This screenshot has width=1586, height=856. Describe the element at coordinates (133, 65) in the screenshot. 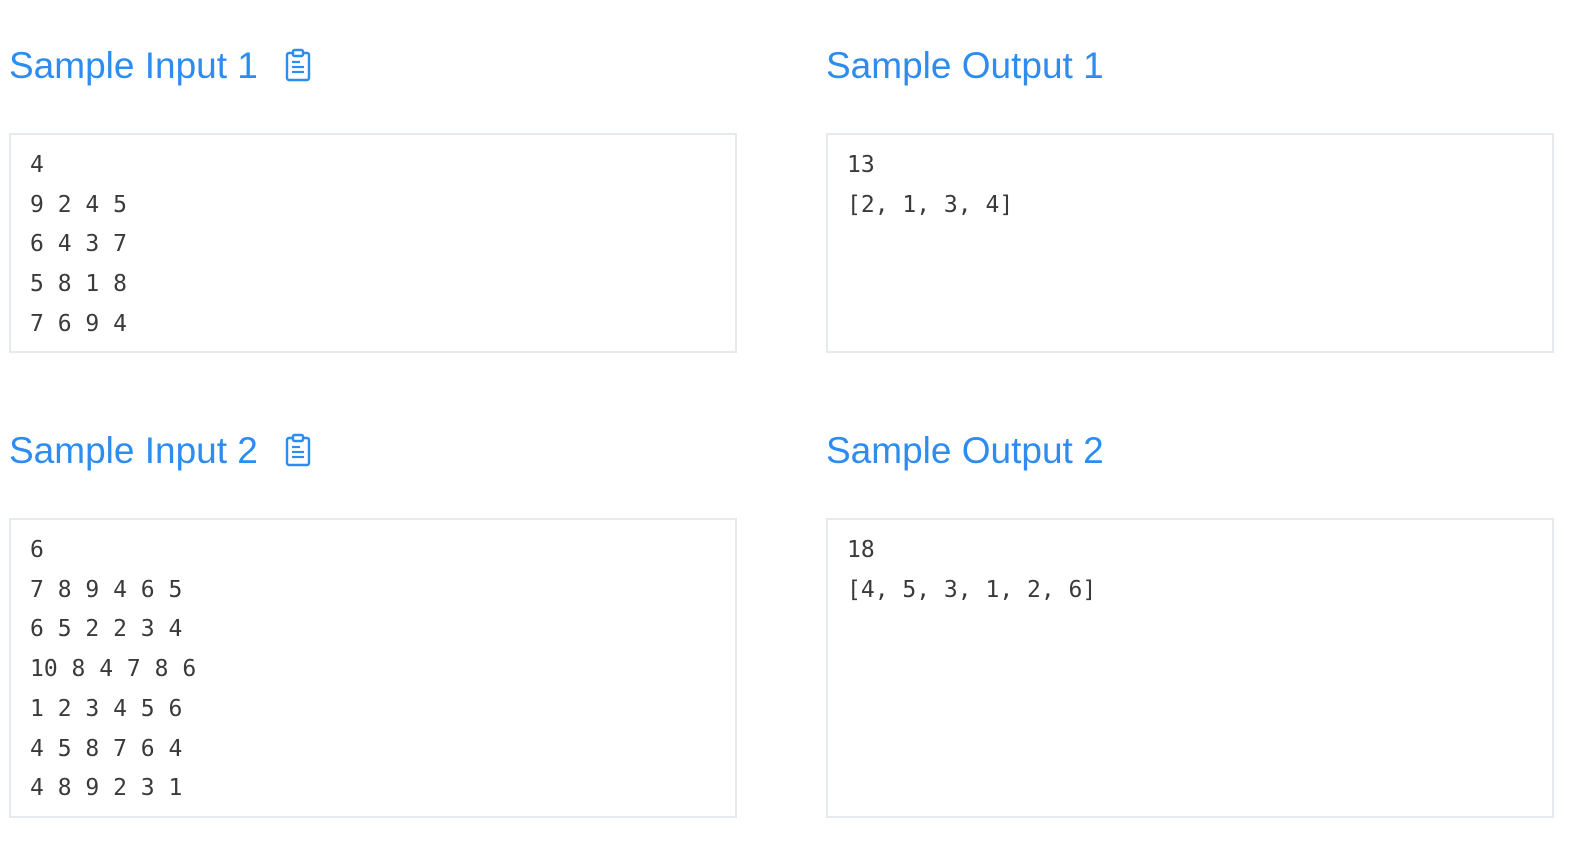

I see `sample-input-1-title: Sample Input 1` at that location.